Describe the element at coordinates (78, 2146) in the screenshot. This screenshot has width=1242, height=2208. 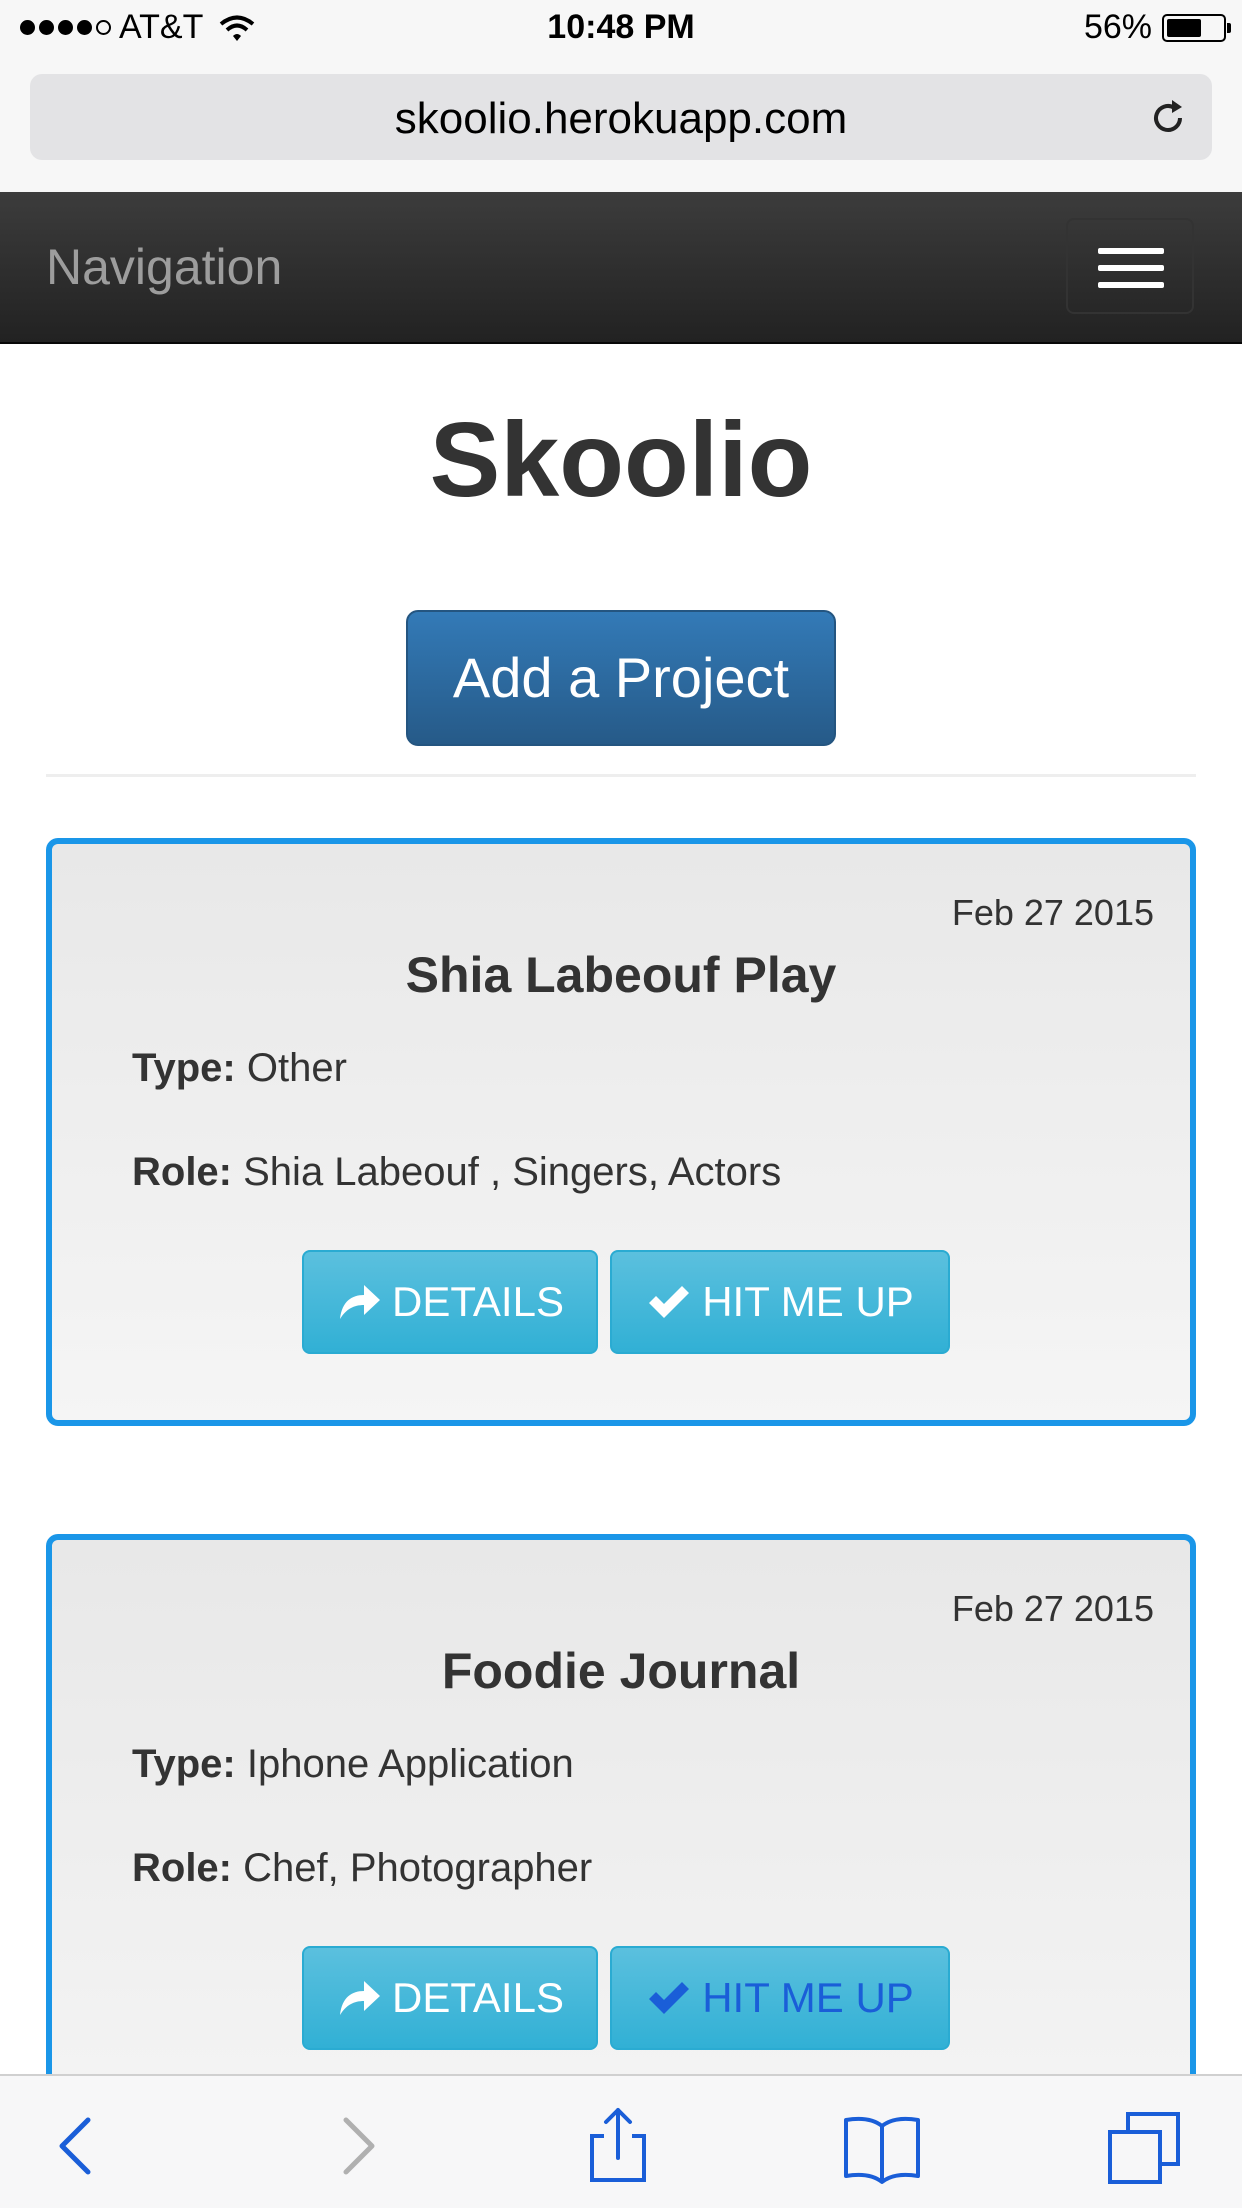
I see `back-icon` at that location.